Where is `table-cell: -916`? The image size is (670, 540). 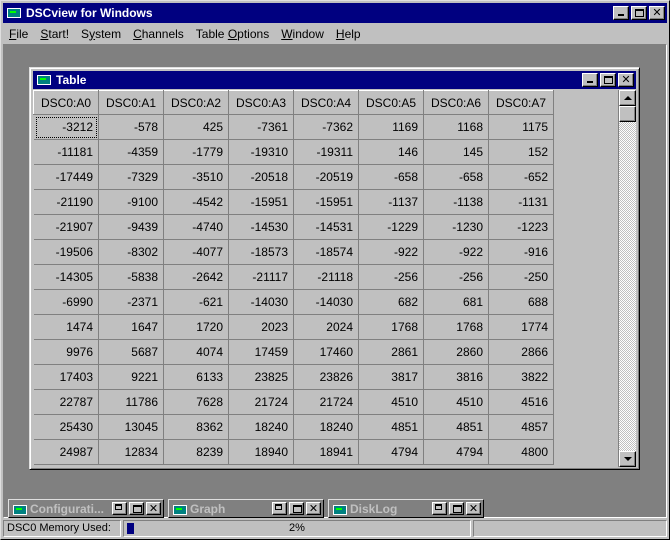
table-cell: -916 is located at coordinates (521, 252).